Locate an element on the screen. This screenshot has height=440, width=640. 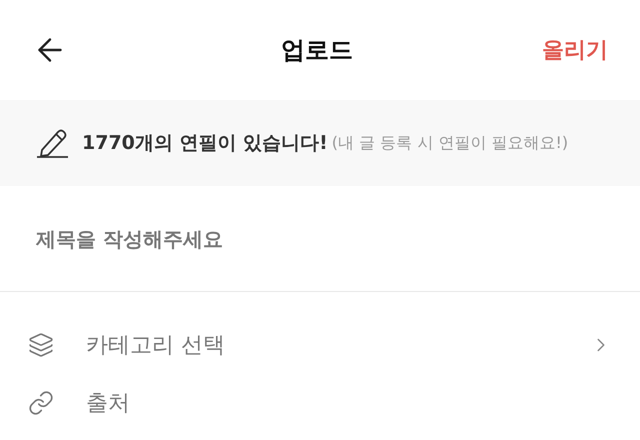
pencil-note-text: (내 글 등록 시 연필이 필요해요!) is located at coordinates (450, 143).